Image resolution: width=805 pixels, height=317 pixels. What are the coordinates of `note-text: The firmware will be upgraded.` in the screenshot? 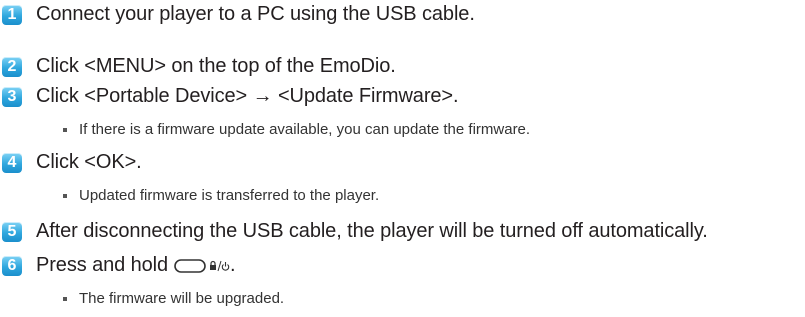 It's located at (182, 298).